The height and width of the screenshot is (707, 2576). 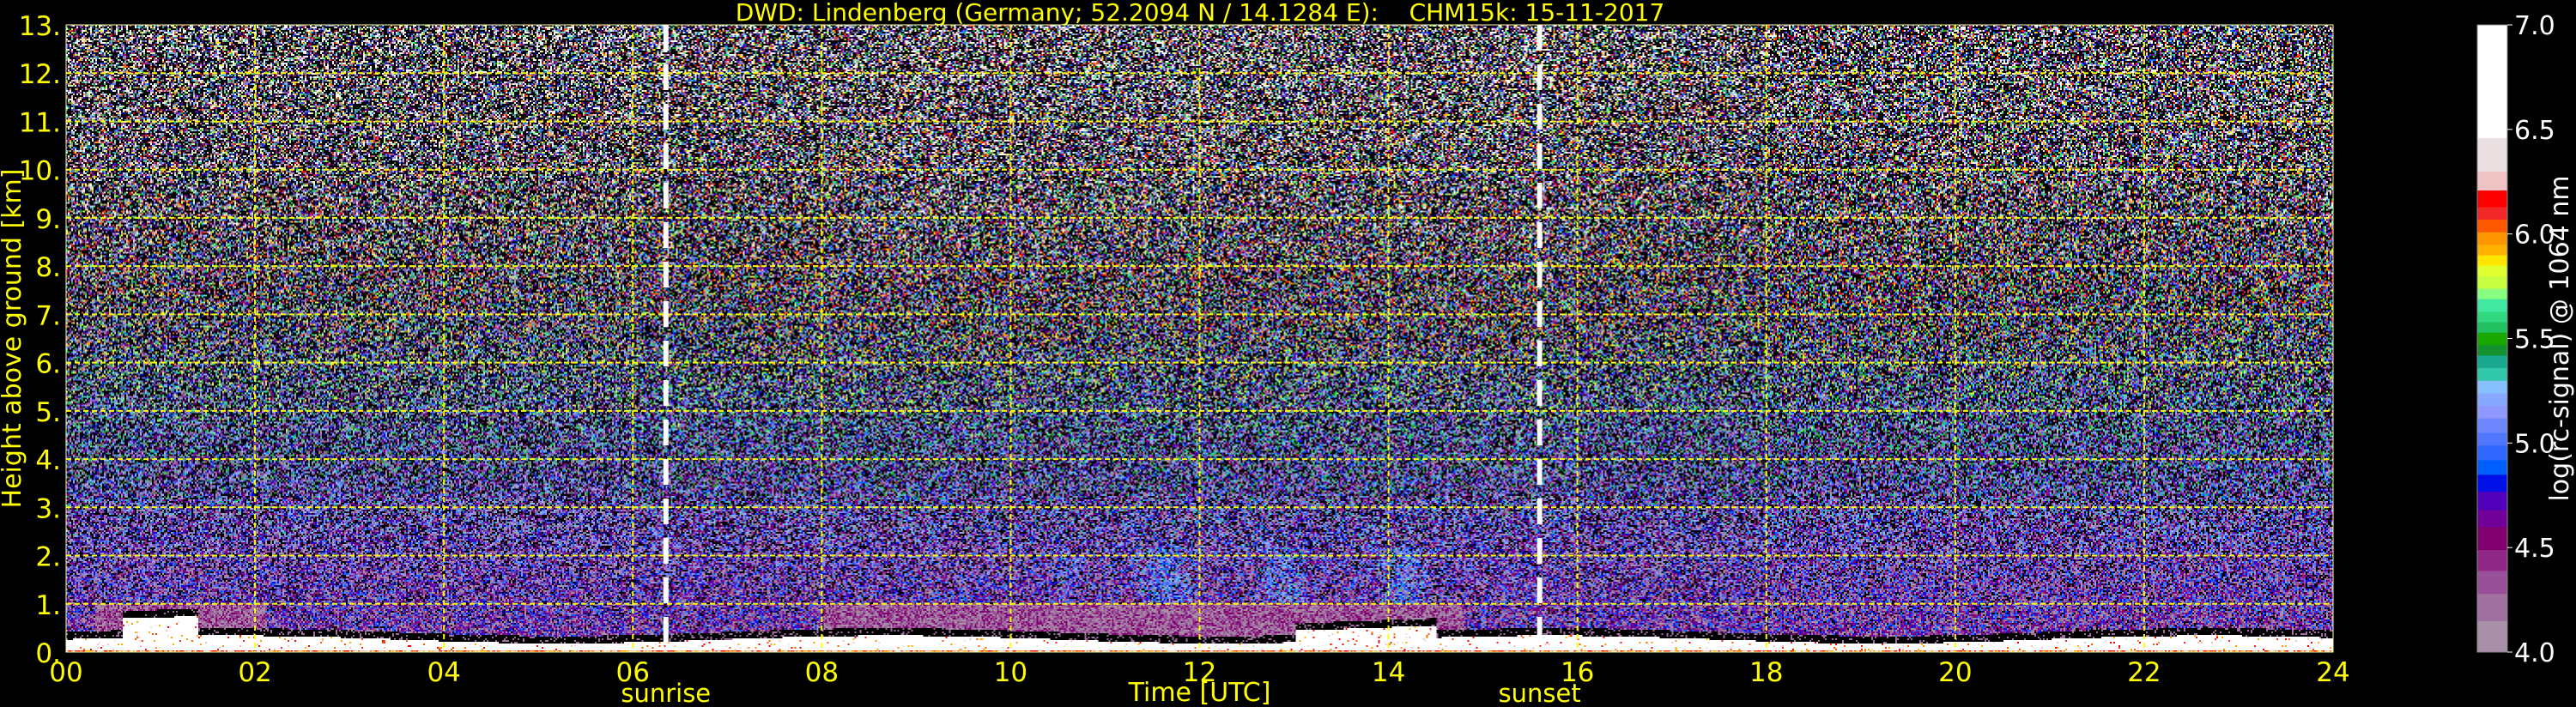 What do you see at coordinates (2332, 672) in the screenshot?
I see `x-tick-label: 24` at bounding box center [2332, 672].